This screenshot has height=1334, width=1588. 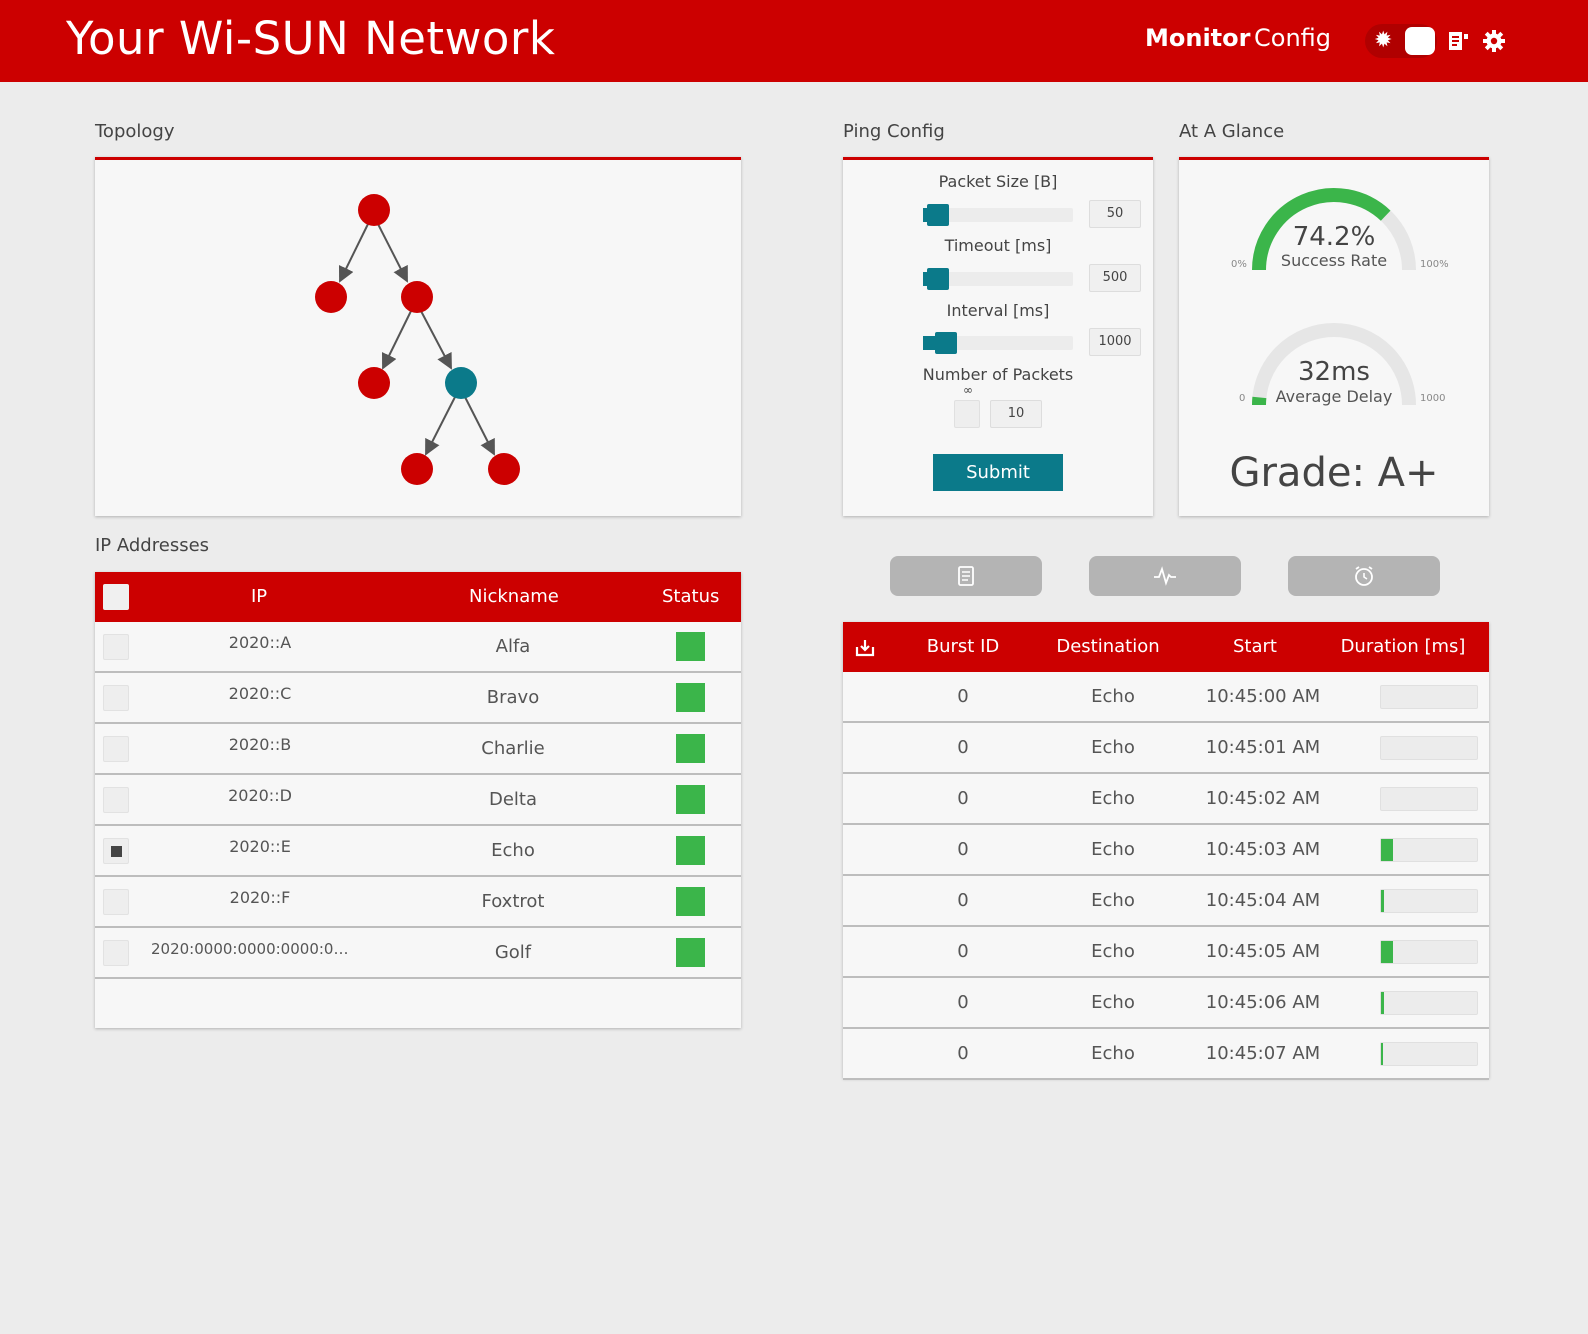 I want to click on delay-min: 0, so click(x=1242, y=398).